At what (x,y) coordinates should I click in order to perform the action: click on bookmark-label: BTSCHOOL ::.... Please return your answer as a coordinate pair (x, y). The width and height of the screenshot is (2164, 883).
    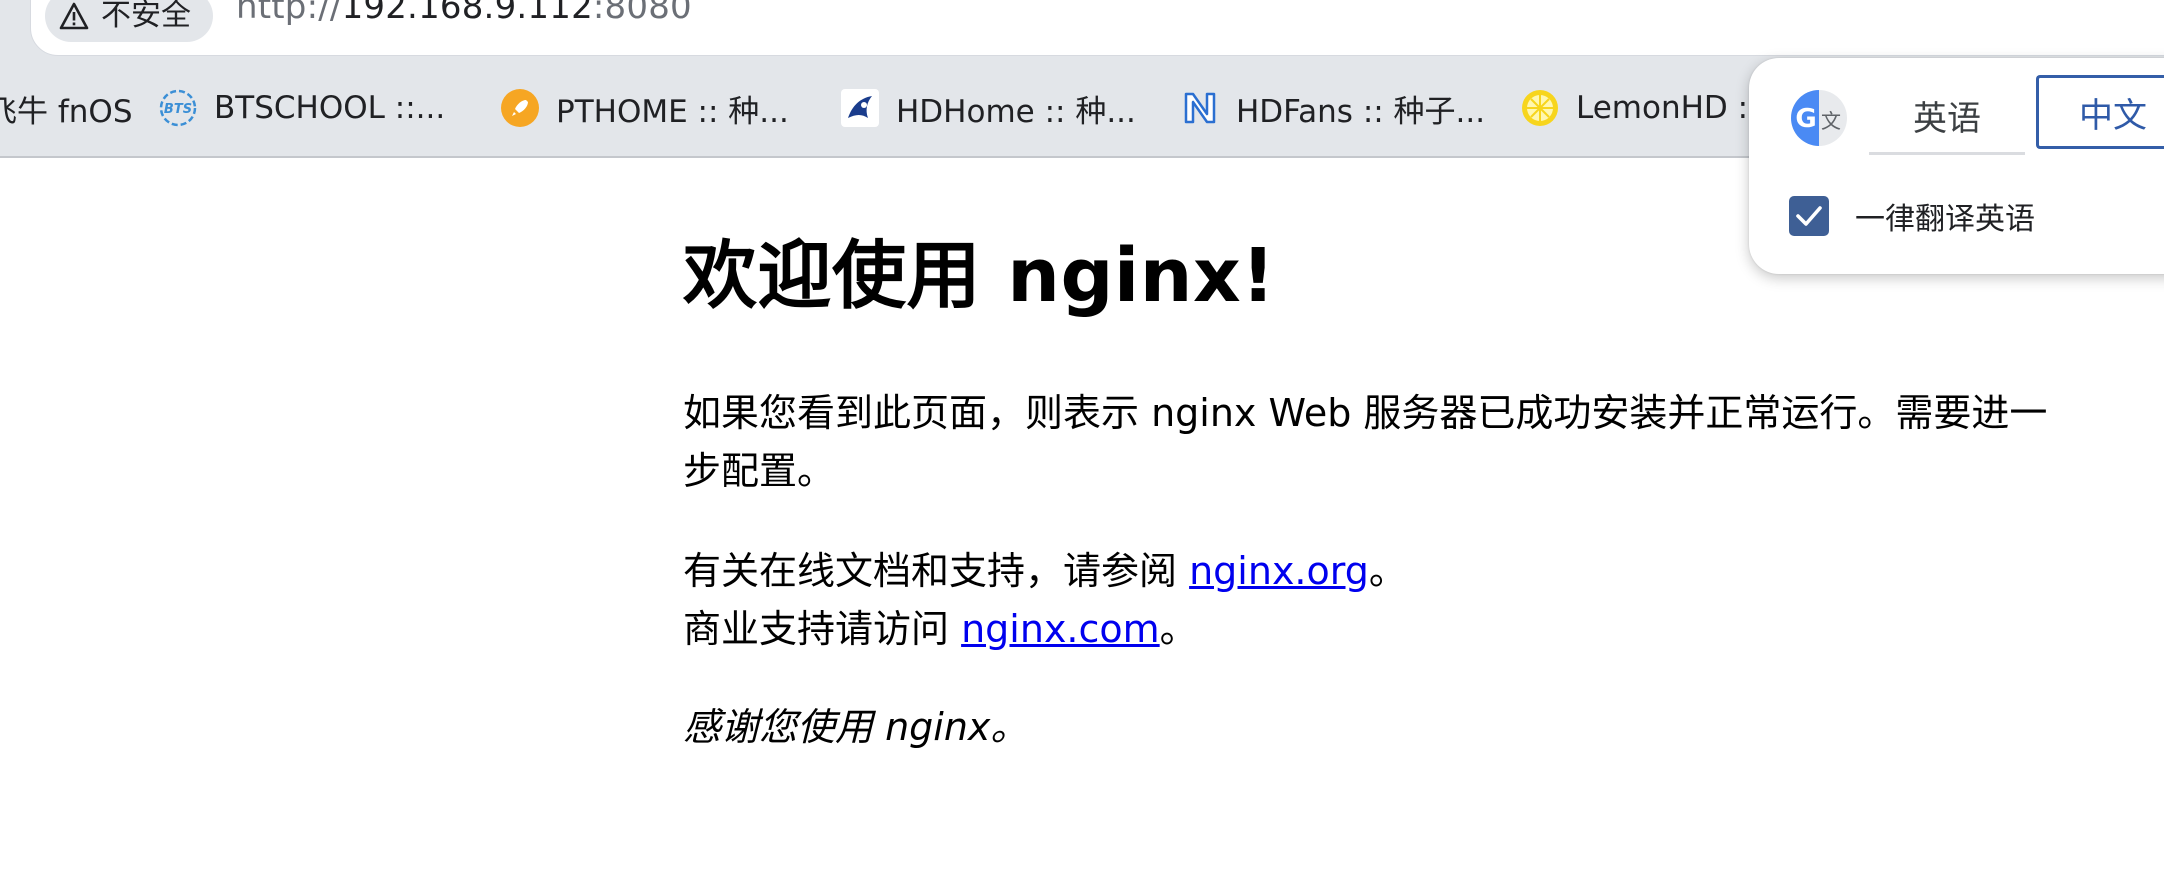
    Looking at the image, I should click on (330, 108).